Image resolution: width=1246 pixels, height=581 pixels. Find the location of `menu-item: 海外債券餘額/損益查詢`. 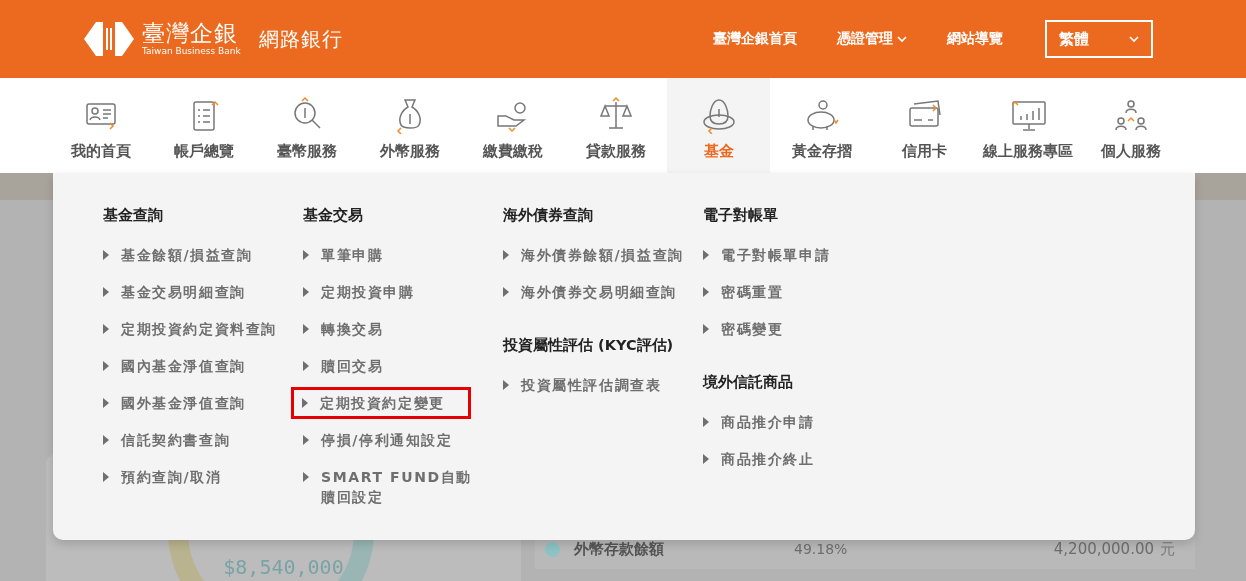

menu-item: 海外債券餘額/損益查詢 is located at coordinates (596, 255).